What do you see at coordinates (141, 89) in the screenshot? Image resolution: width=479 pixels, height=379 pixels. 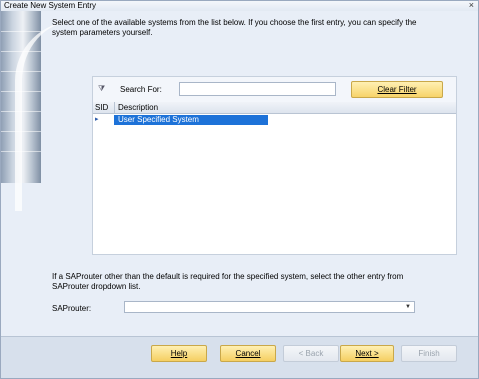 I see `search-label: Search For:` at bounding box center [141, 89].